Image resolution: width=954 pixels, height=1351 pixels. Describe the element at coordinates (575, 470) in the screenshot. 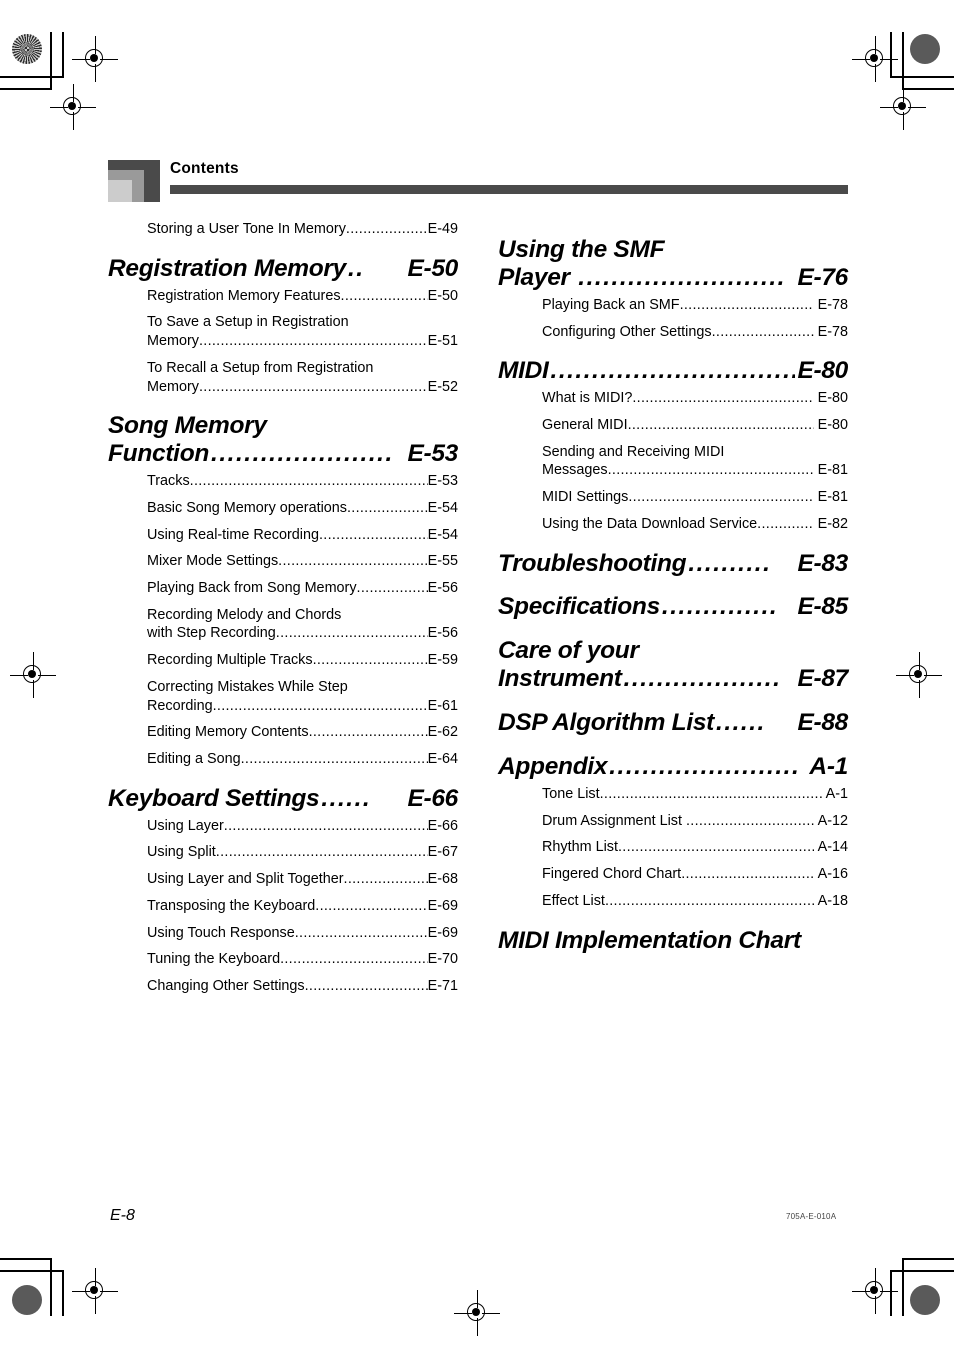

I see `toc-label: Messages` at that location.